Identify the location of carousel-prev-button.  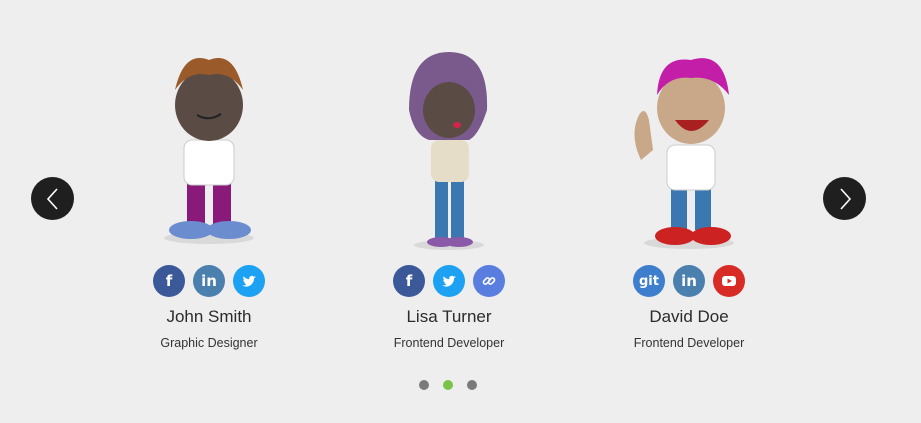
(52, 198).